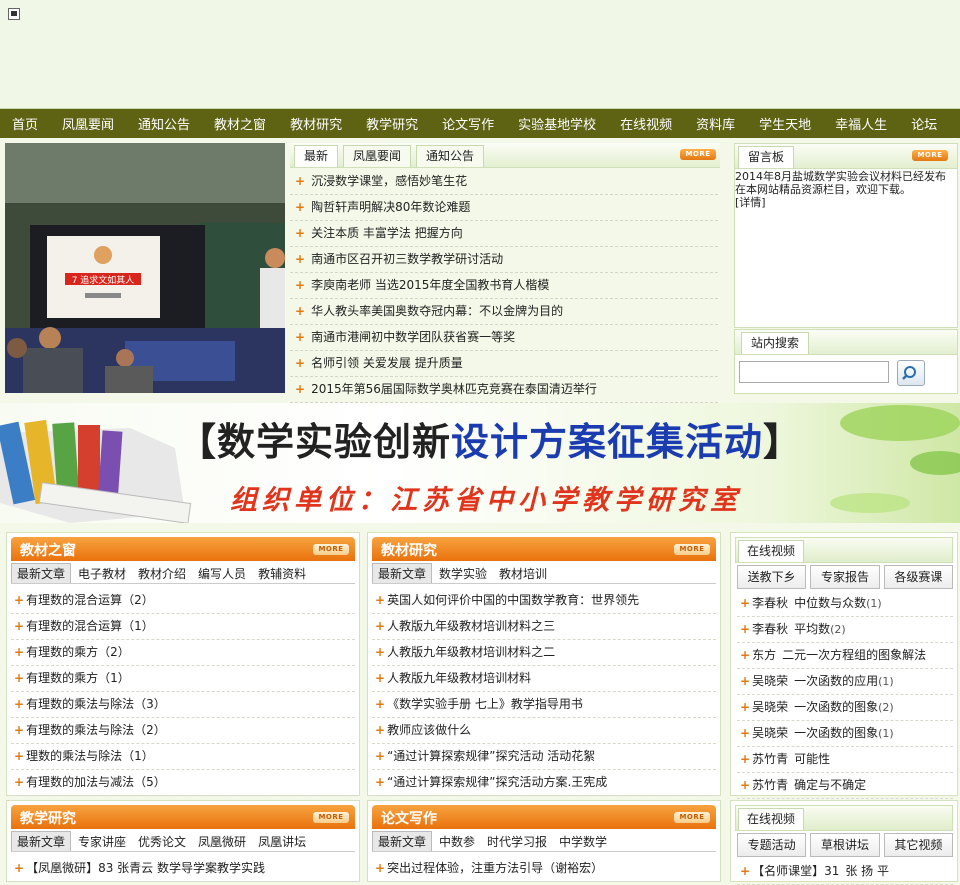  Describe the element at coordinates (544, 705) in the screenshot. I see `list-item: + 《数学实验手册 七上》教学指导用书` at that location.